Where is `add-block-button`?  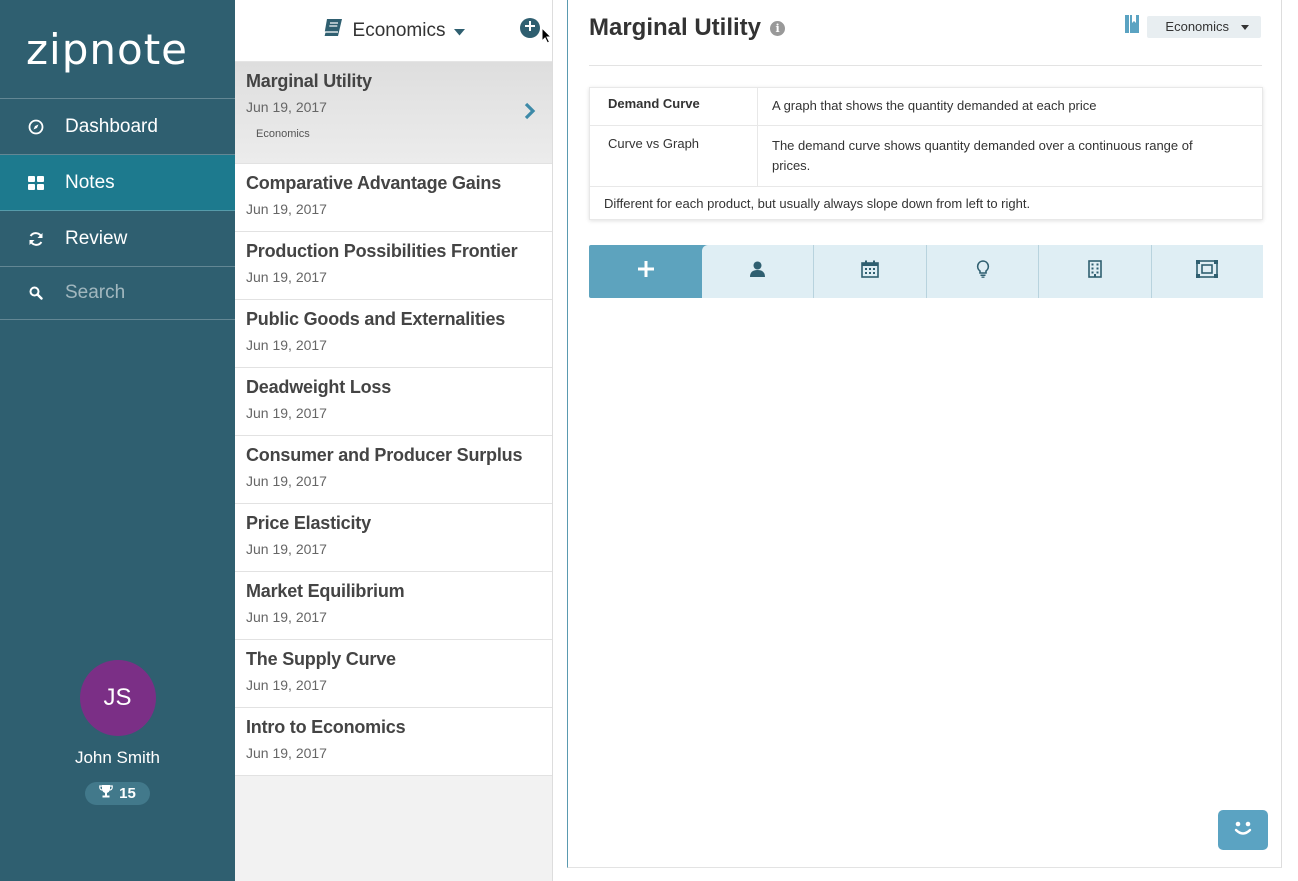 add-block-button is located at coordinates (645, 271).